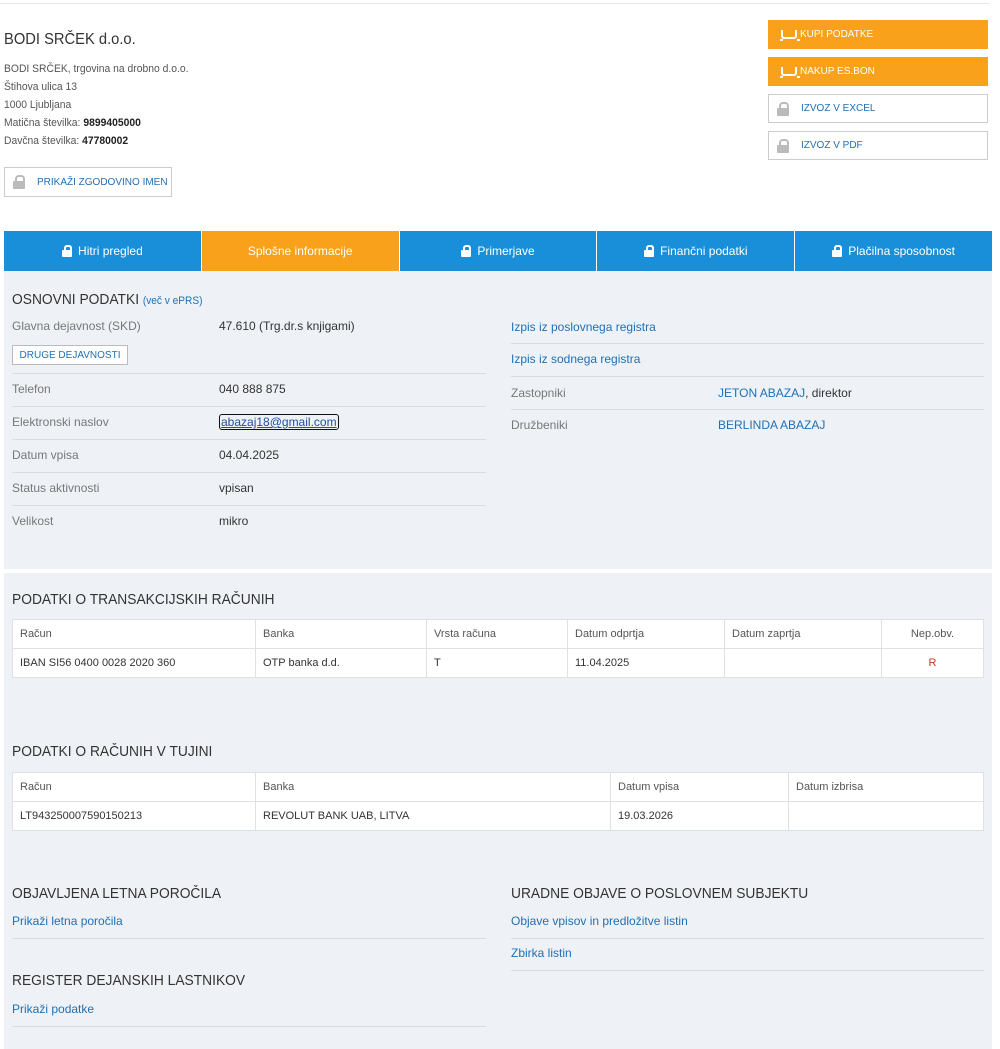 The image size is (1000, 1049). I want to click on export-pdf-button: IZVOZ V PDF, so click(878, 145).